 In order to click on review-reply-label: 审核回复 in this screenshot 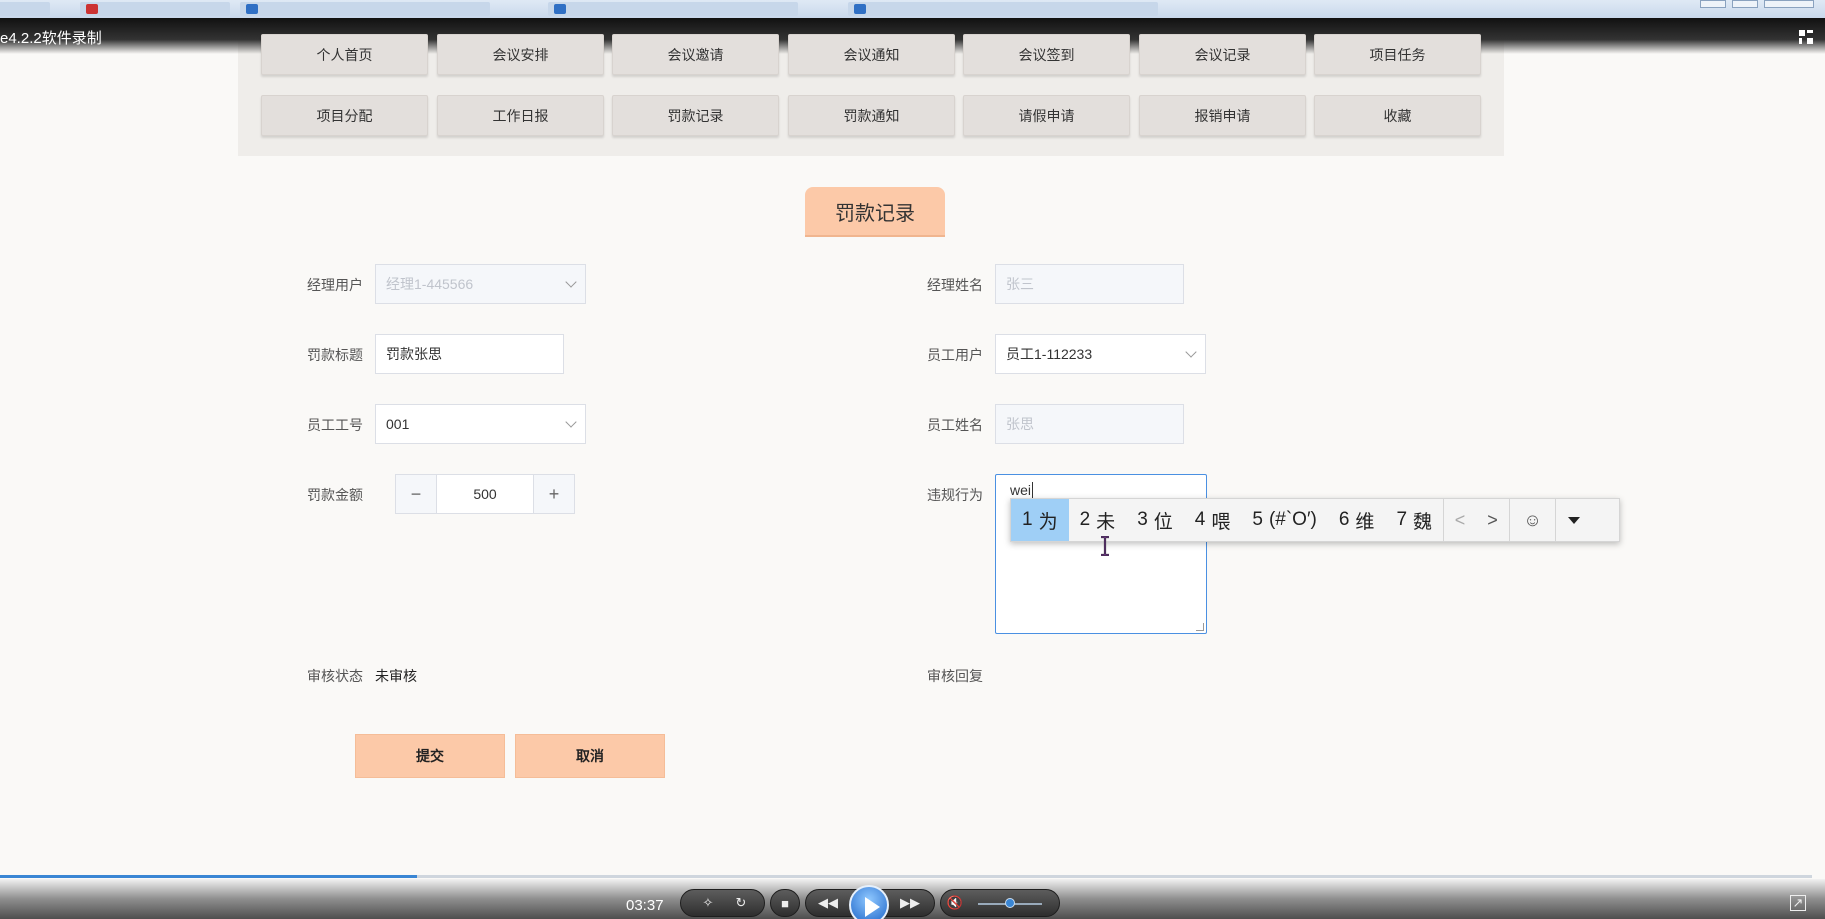, I will do `click(955, 676)`.